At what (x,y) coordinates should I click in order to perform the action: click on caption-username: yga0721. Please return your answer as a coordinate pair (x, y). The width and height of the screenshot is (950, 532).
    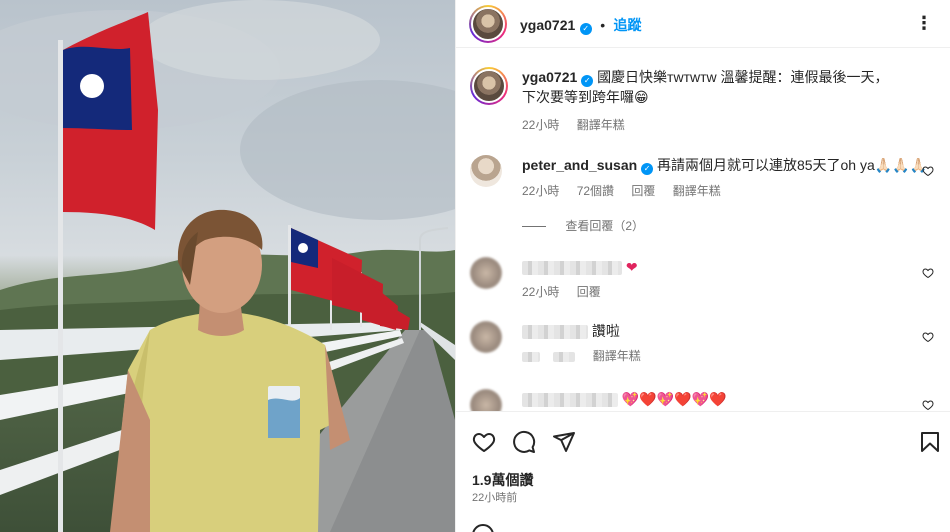
    Looking at the image, I should click on (549, 77).